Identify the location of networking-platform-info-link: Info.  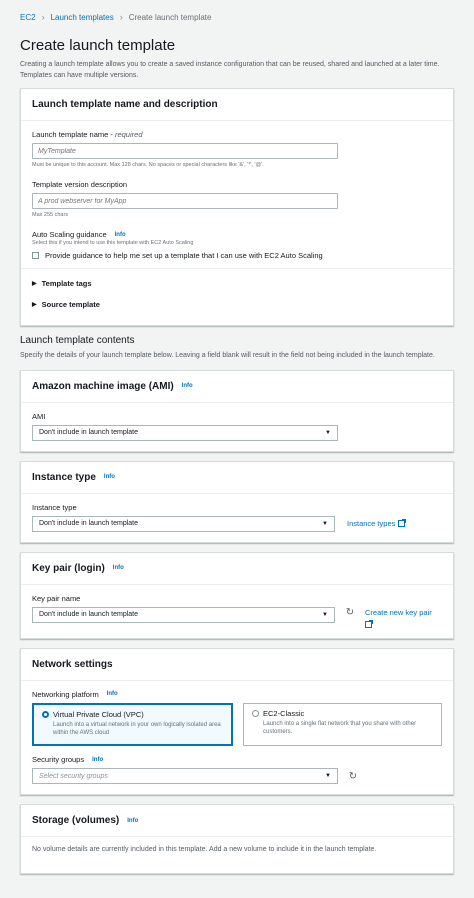
(112, 694).